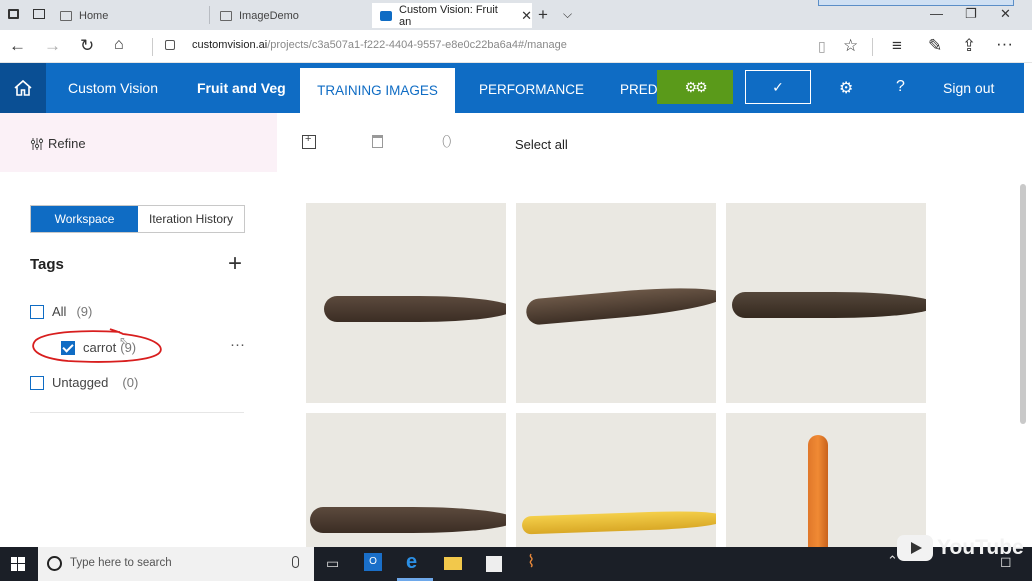  I want to click on lock-icon, so click(170, 45).